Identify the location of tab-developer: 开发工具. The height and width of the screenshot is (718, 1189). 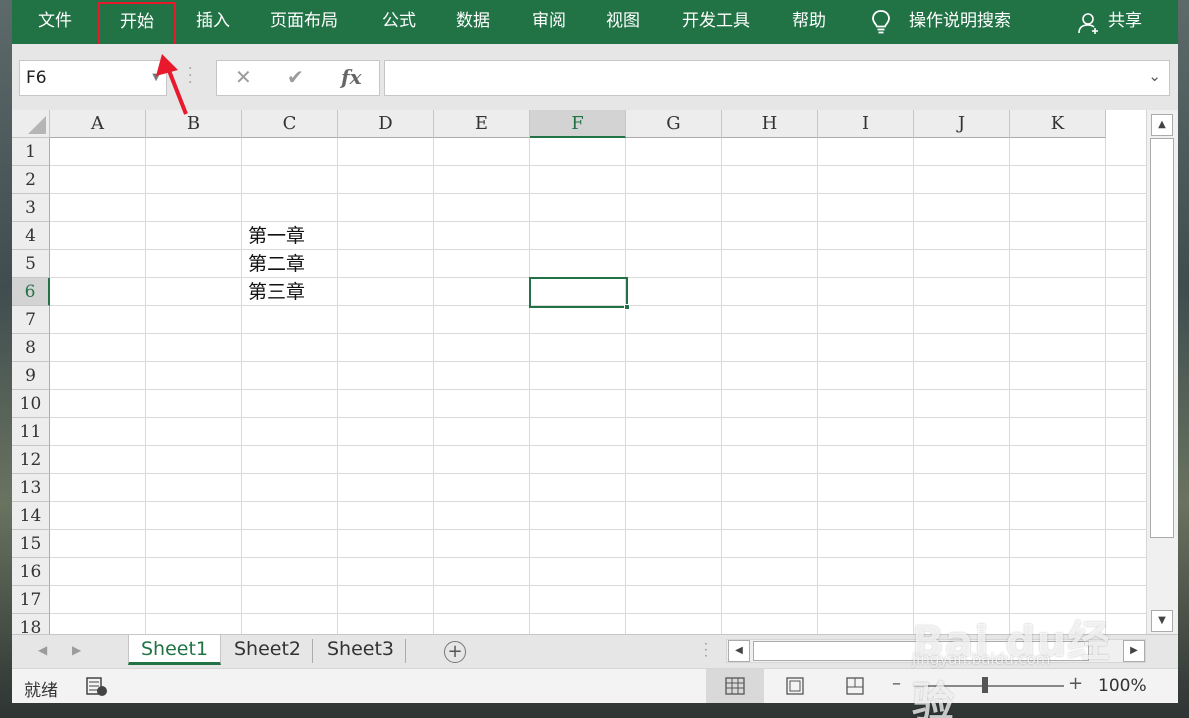
(716, 22).